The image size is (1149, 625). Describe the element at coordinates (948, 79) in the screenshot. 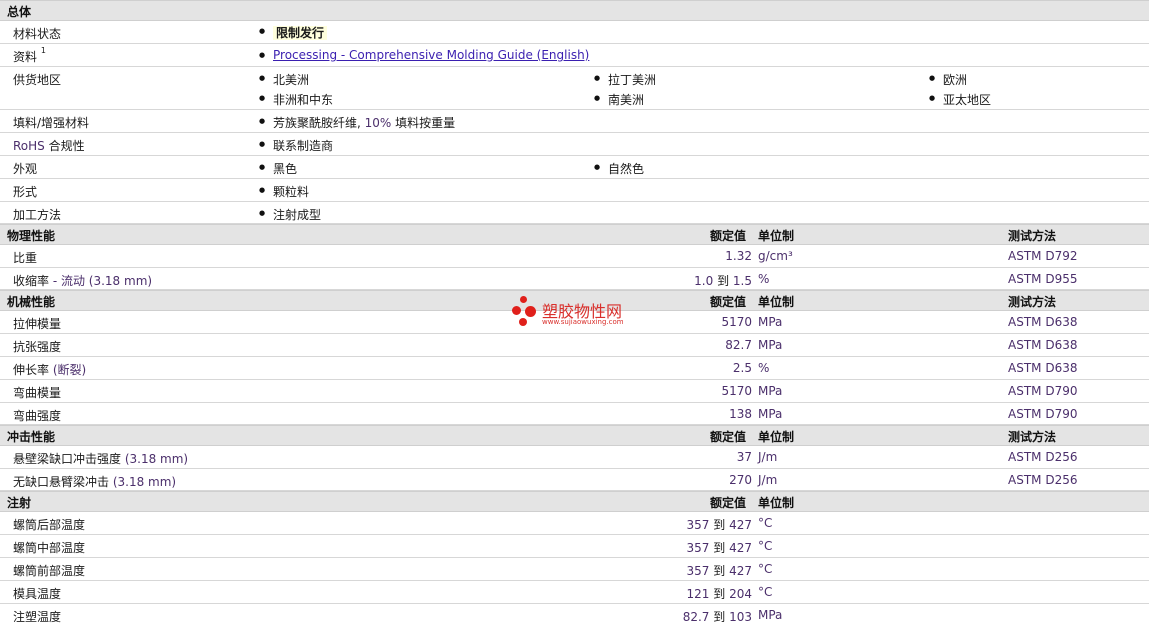

I see `region-item: 欧洲` at that location.